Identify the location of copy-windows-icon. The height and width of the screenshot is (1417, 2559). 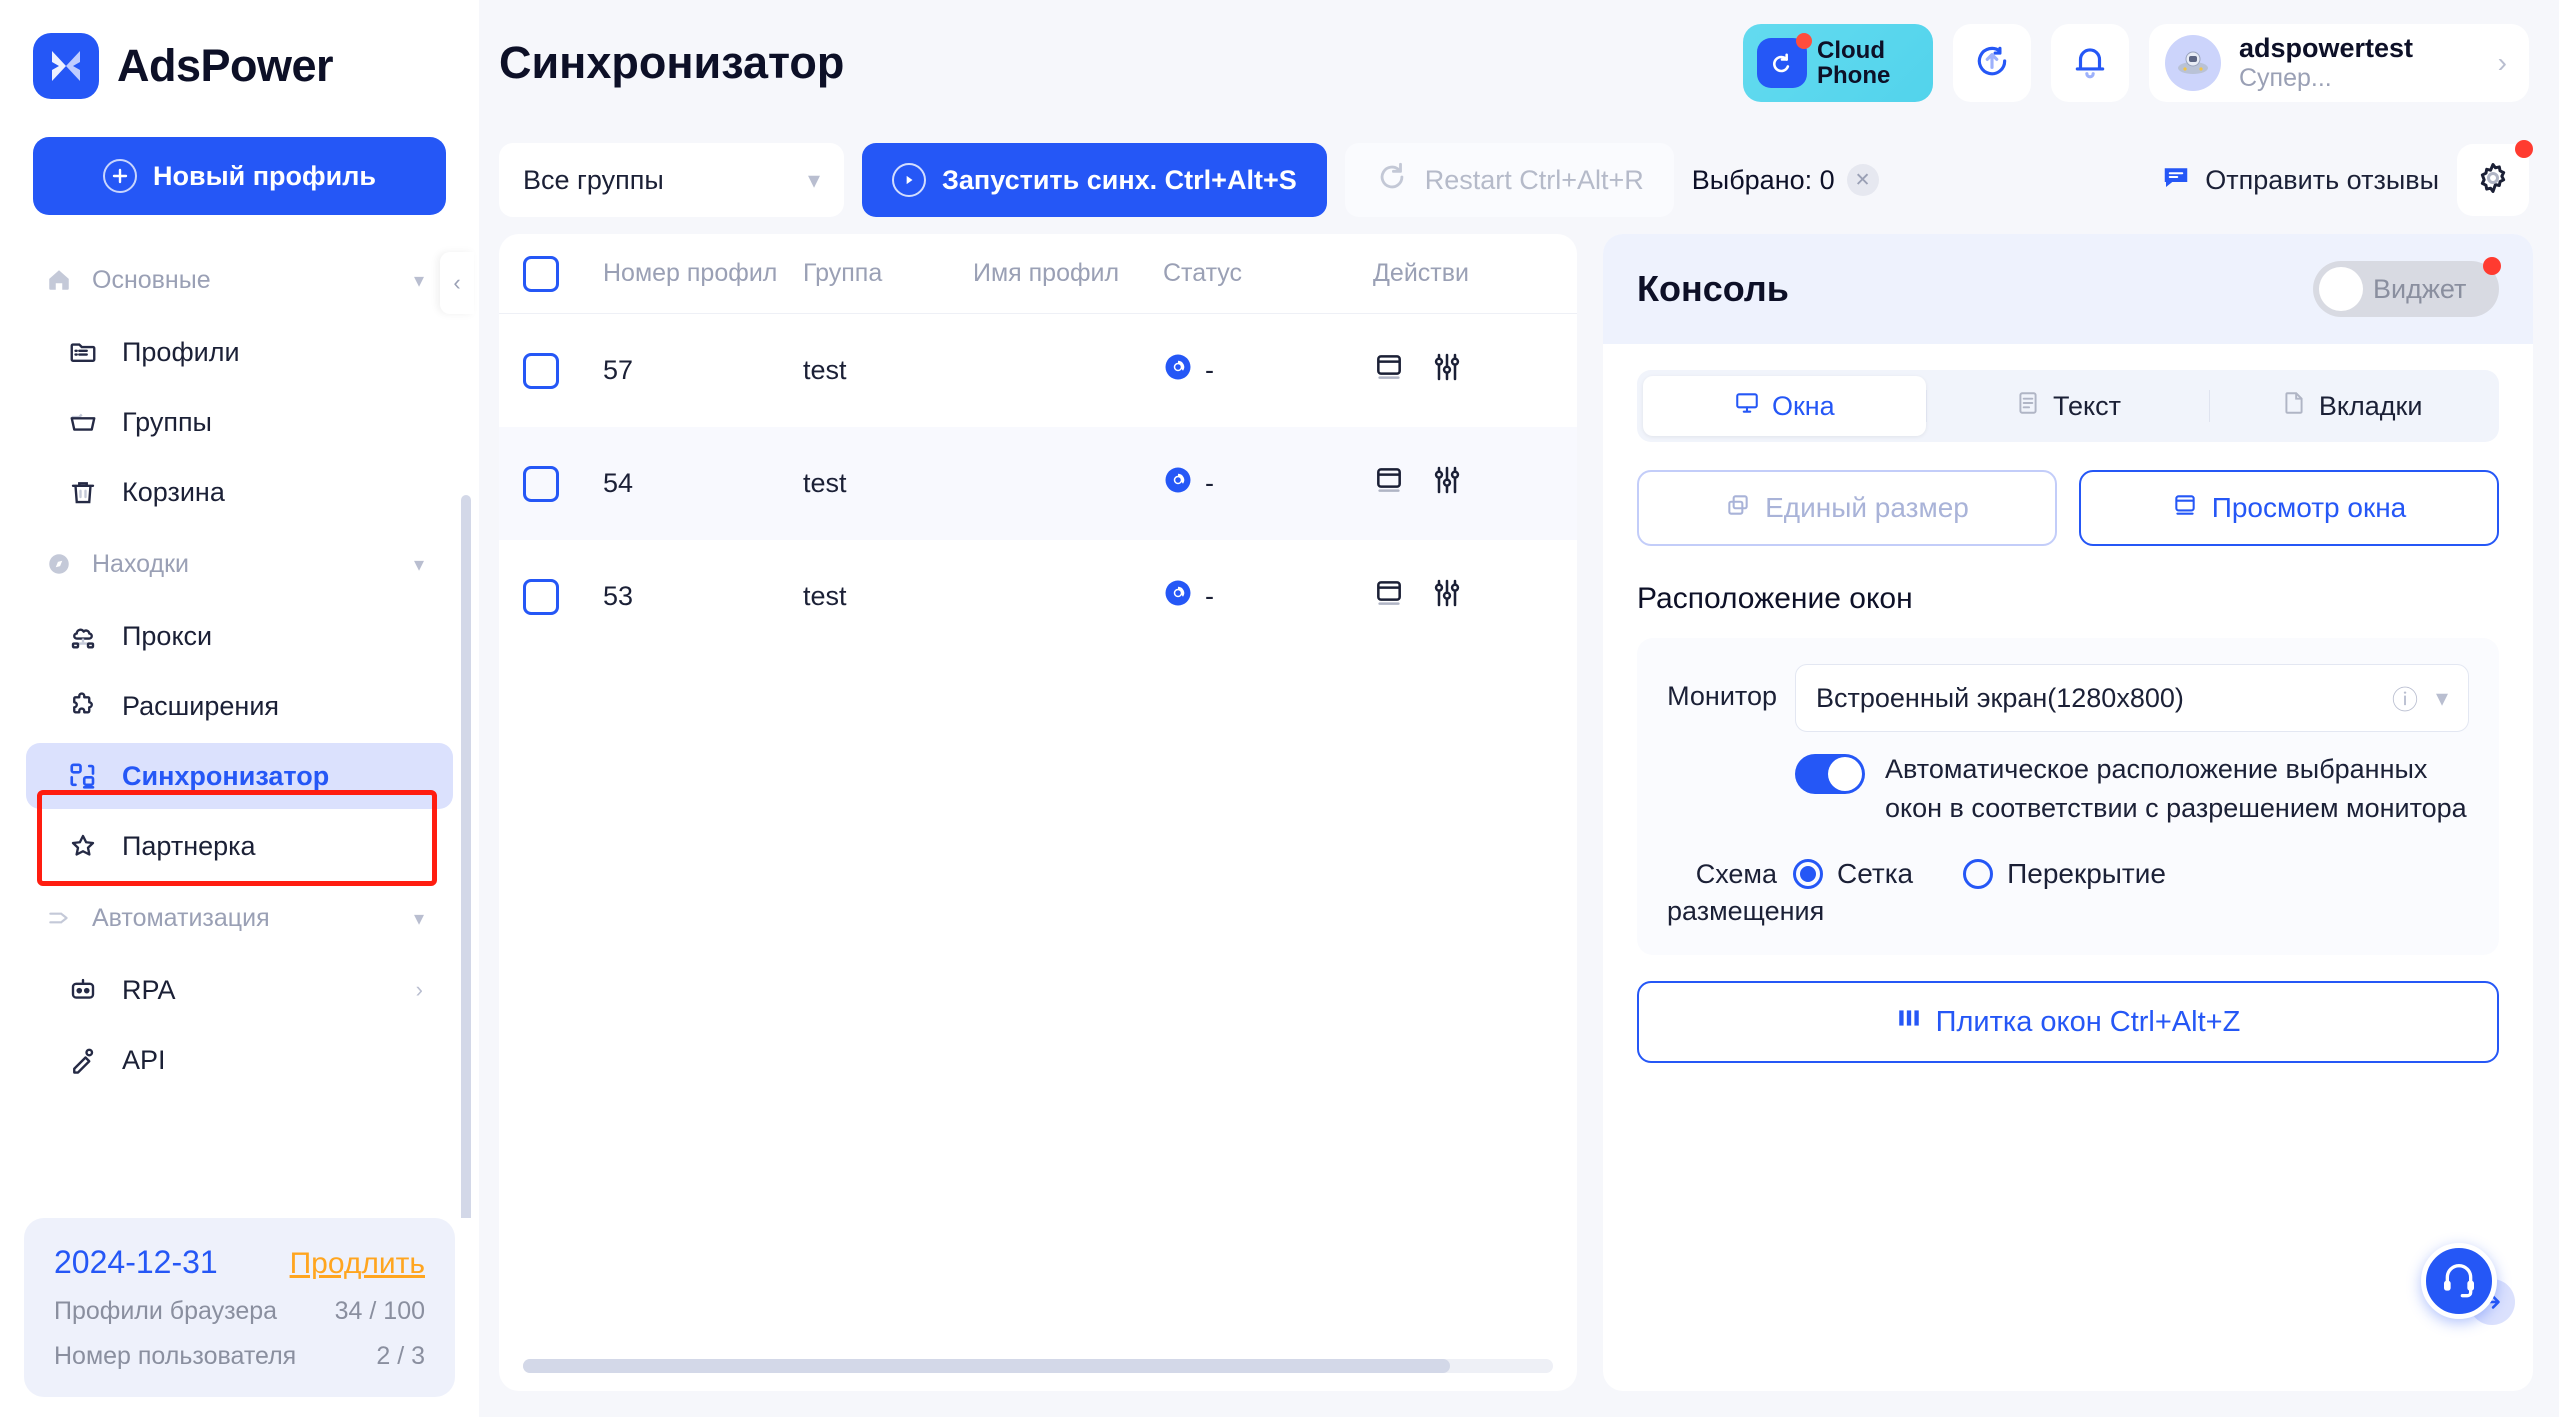
(1738, 508).